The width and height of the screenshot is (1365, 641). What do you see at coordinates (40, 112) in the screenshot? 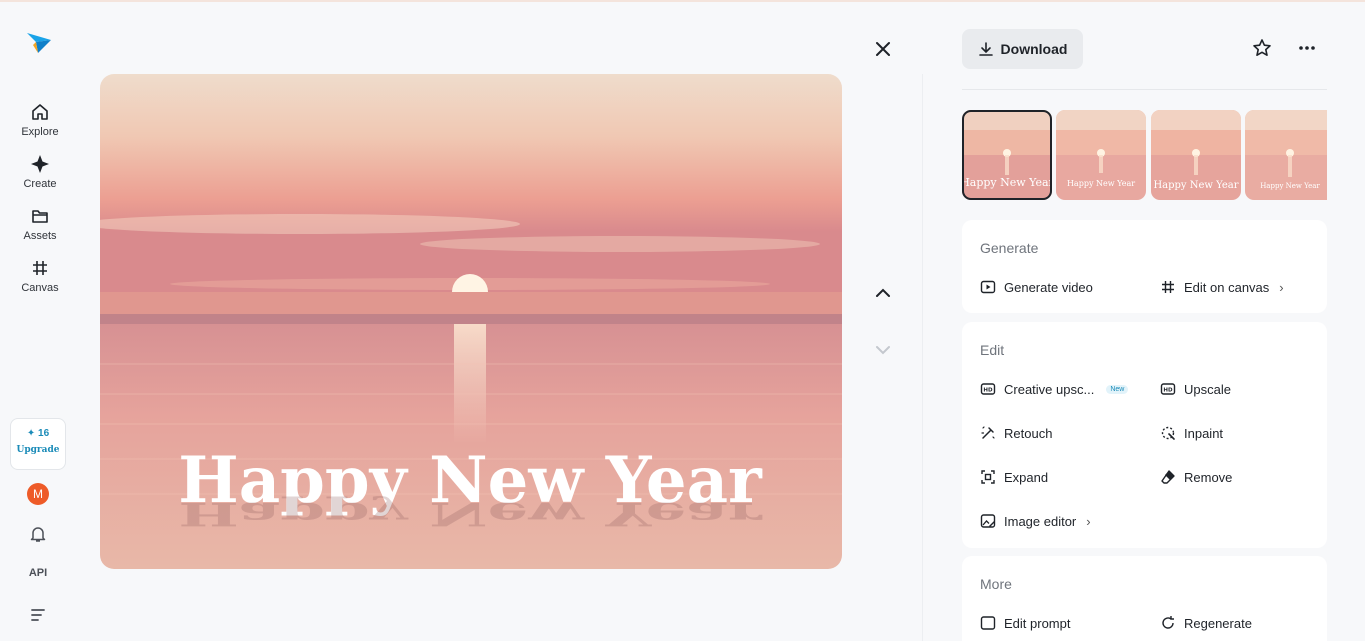
I see `home-icon` at bounding box center [40, 112].